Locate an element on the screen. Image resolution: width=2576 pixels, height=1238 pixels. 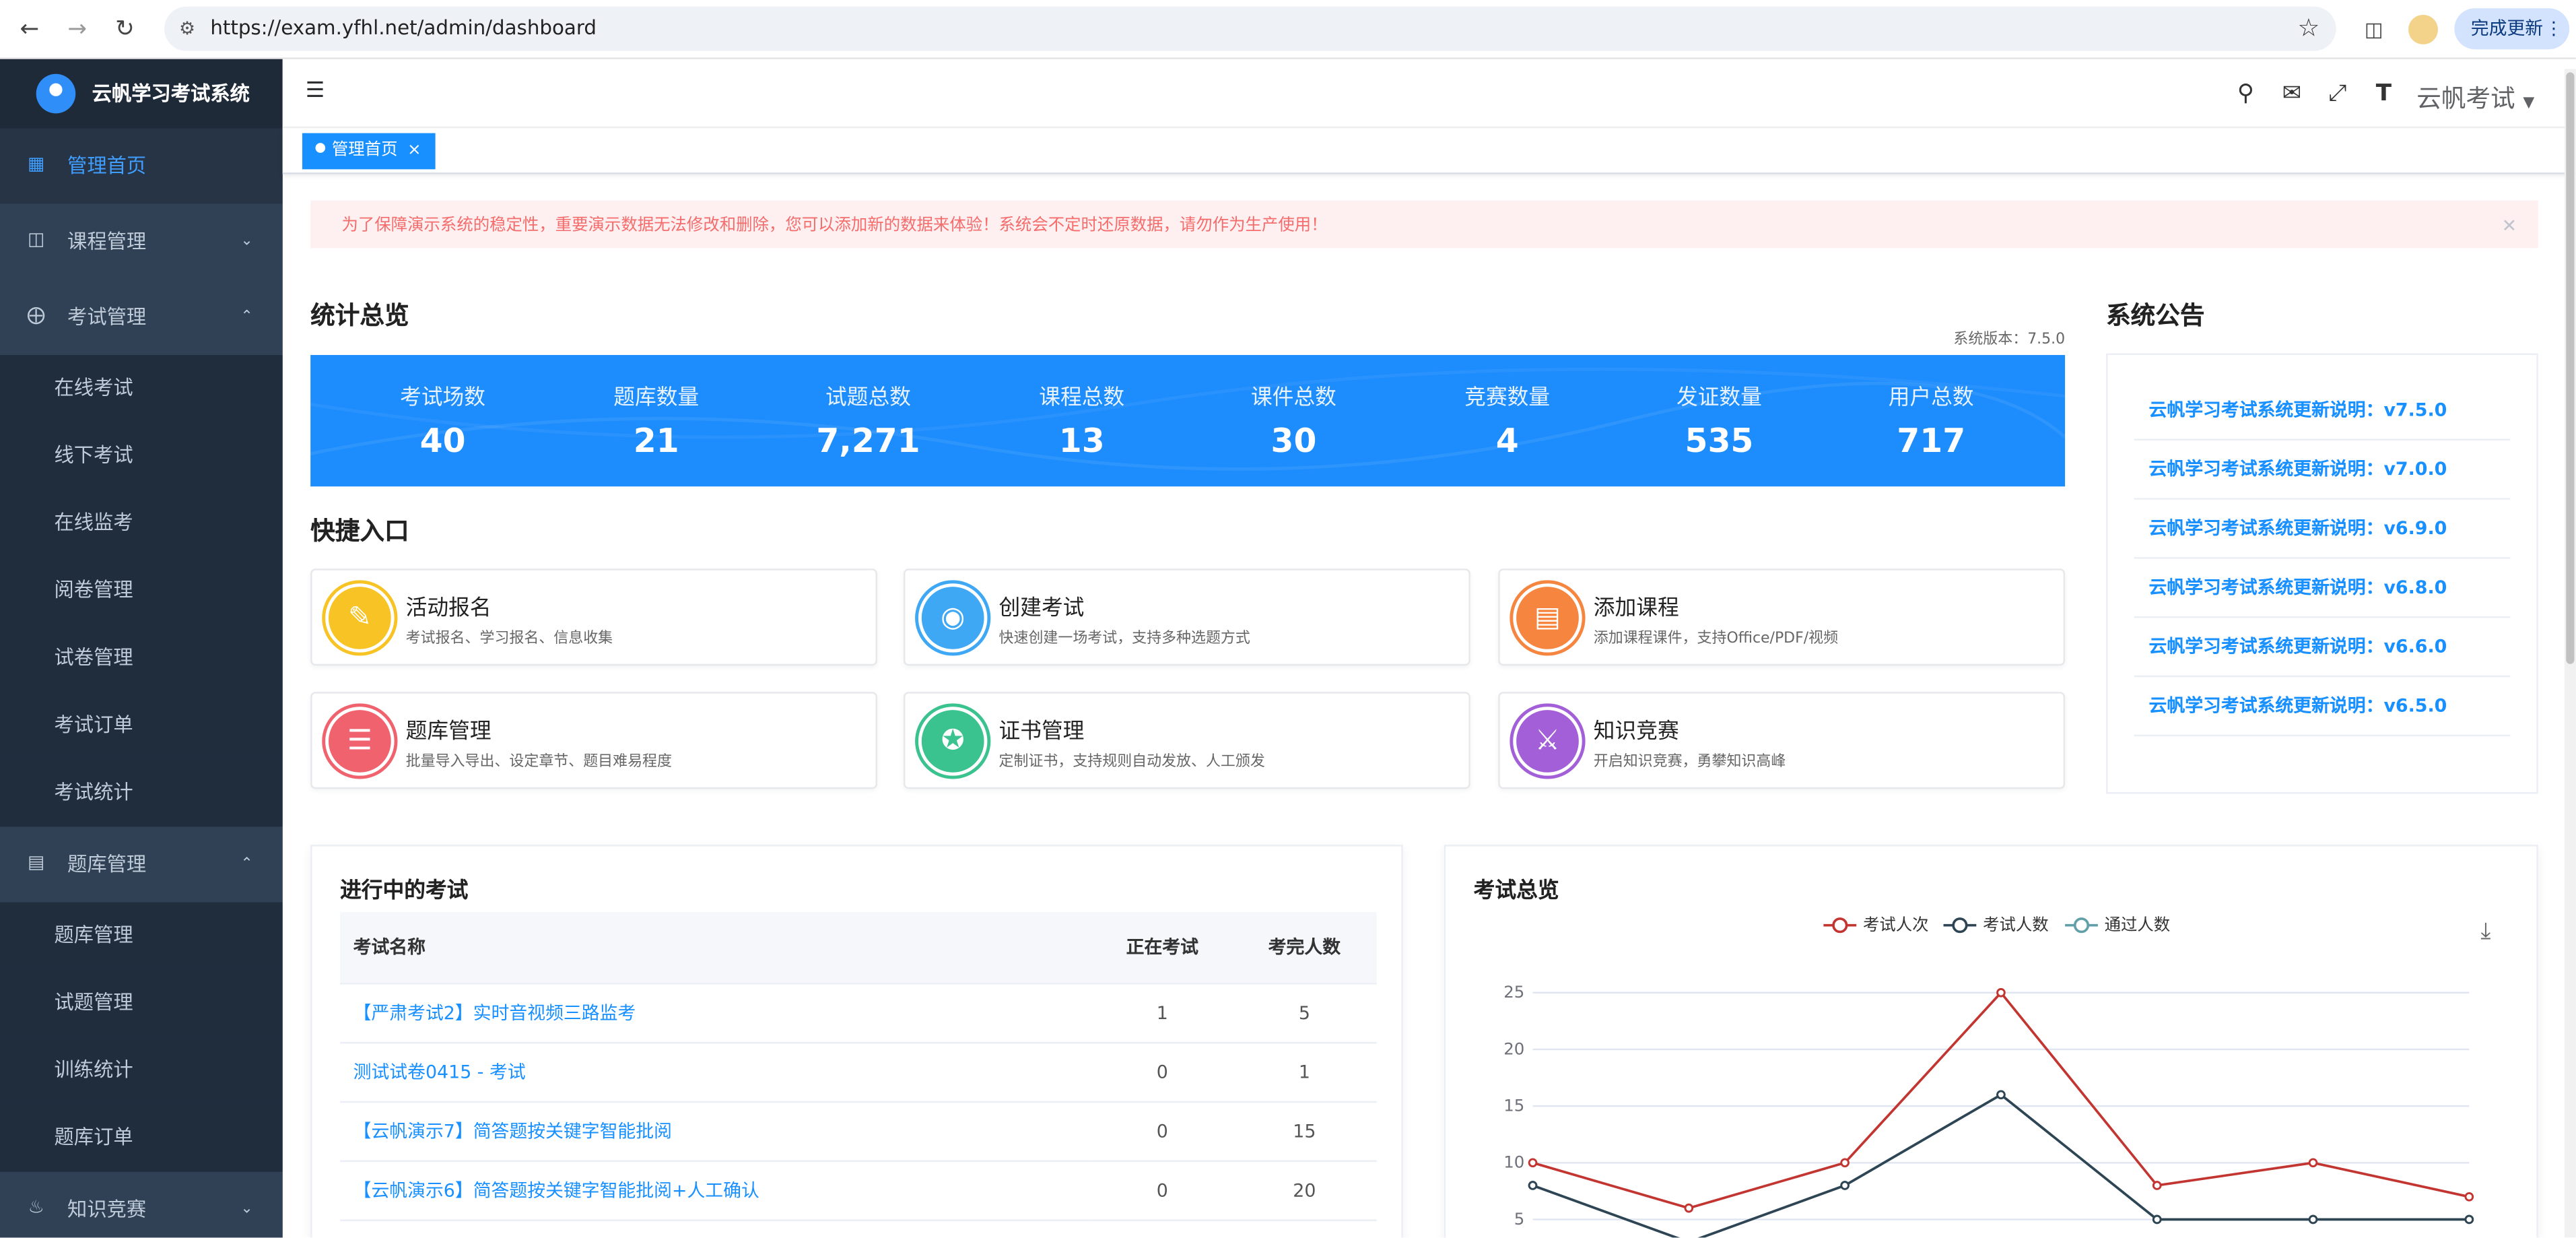
forward-icon: → is located at coordinates (77, 29).